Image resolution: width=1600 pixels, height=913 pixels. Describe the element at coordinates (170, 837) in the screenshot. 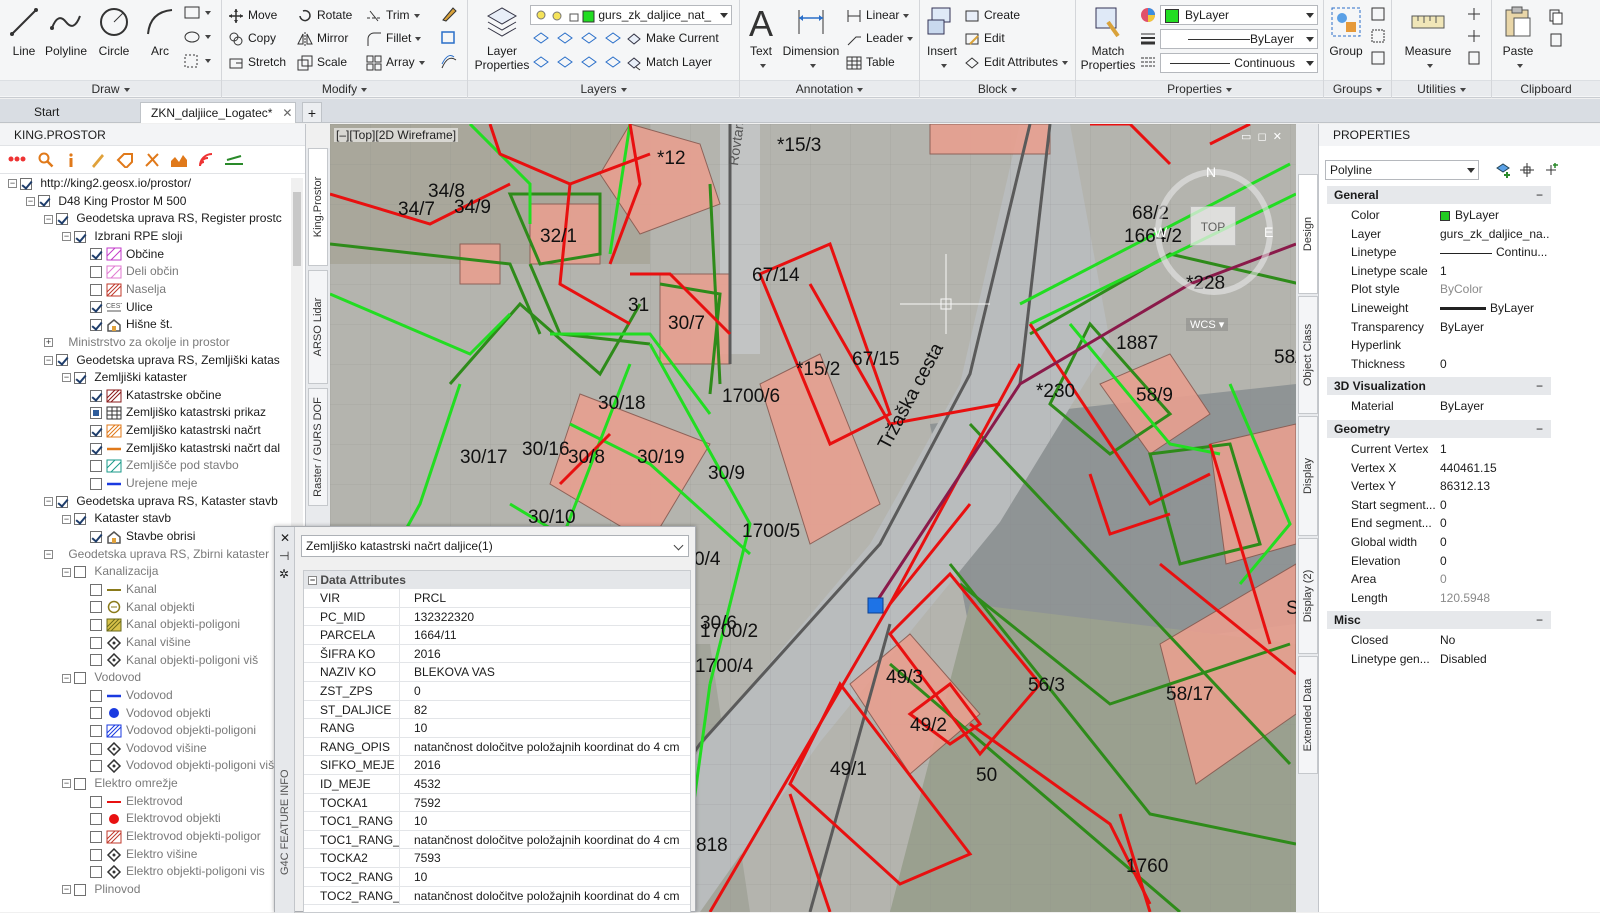

I see `tree-item: Elektrovod objekti-poligor` at that location.